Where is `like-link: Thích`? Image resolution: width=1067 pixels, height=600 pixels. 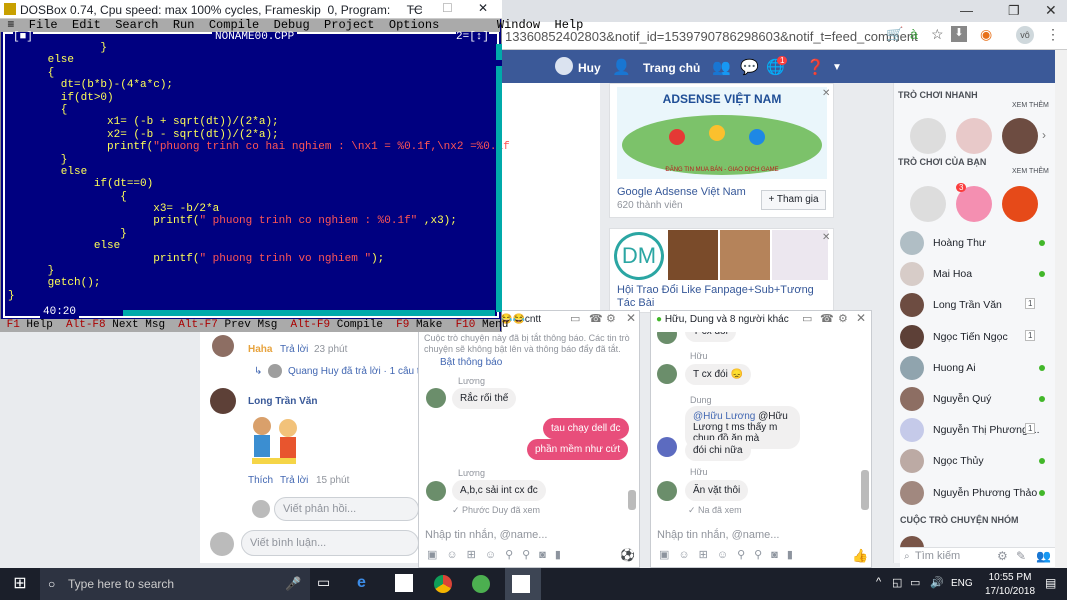
like-link: Thích is located at coordinates (260, 480).